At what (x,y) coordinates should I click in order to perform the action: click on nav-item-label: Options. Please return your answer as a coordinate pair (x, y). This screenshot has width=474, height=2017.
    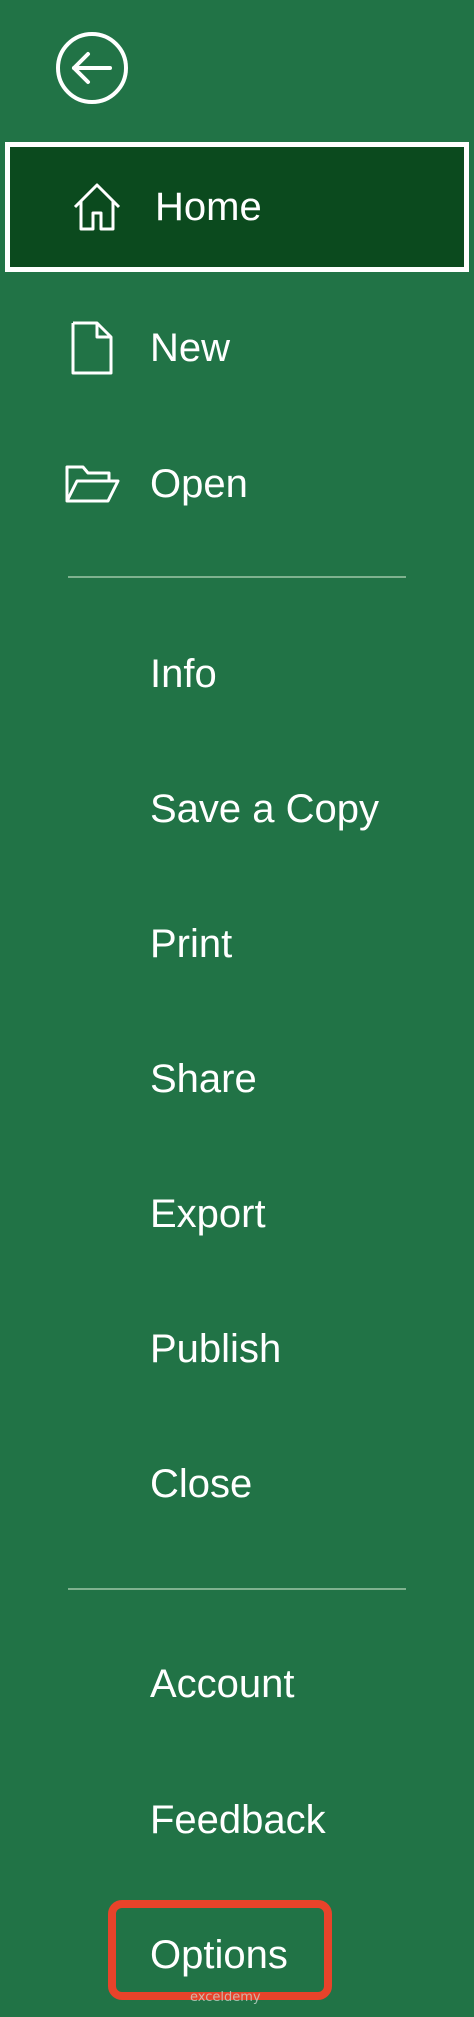
    Looking at the image, I should click on (219, 1955).